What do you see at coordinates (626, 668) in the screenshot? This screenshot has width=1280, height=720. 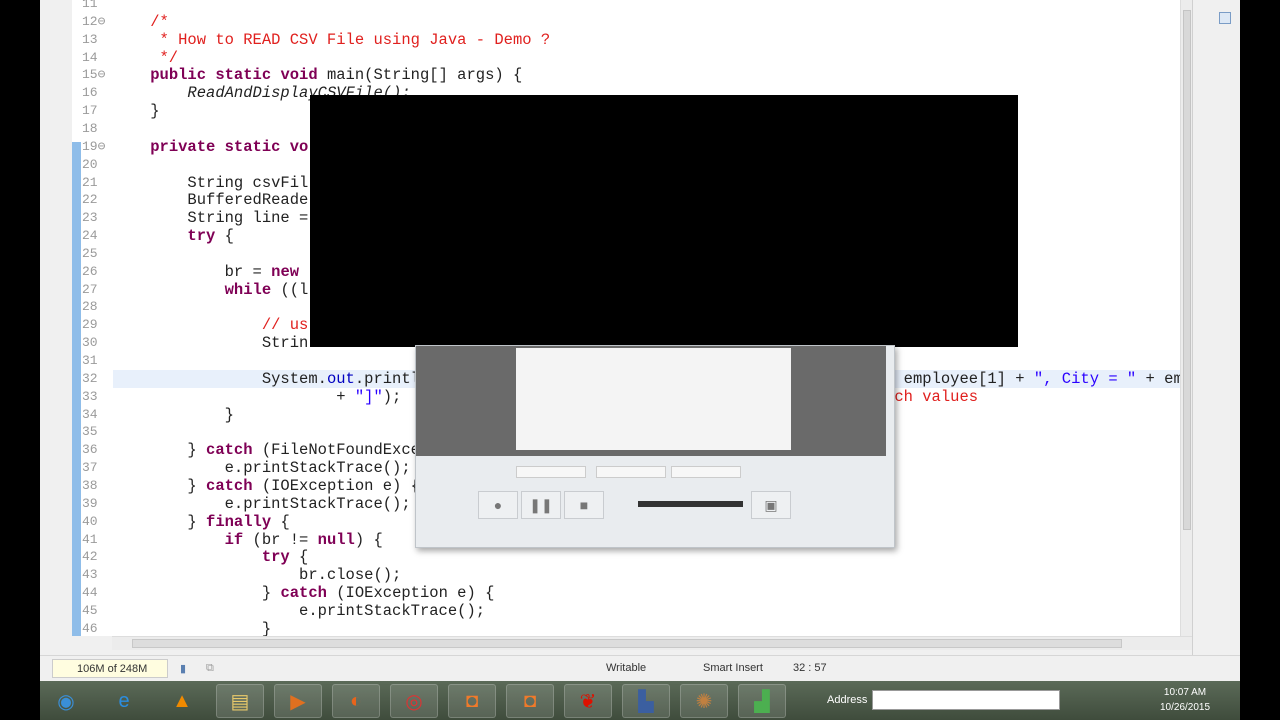 I see `writable-status: Writable` at bounding box center [626, 668].